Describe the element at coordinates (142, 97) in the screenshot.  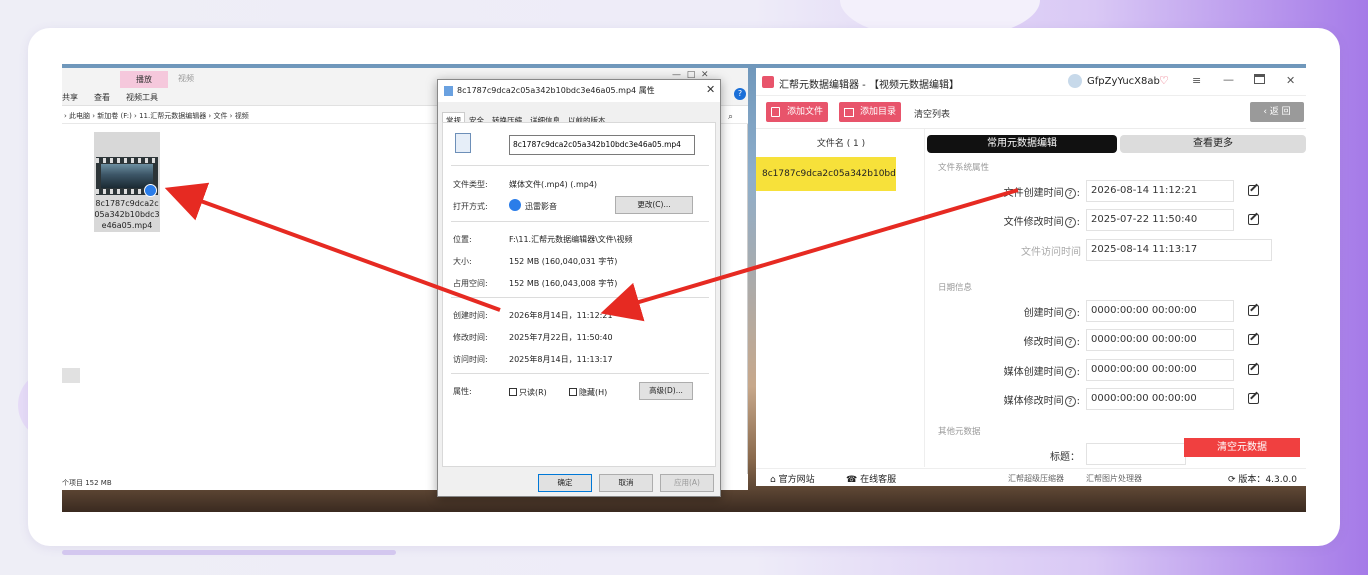
I see `ribbon-video-tools: 视频工具` at that location.